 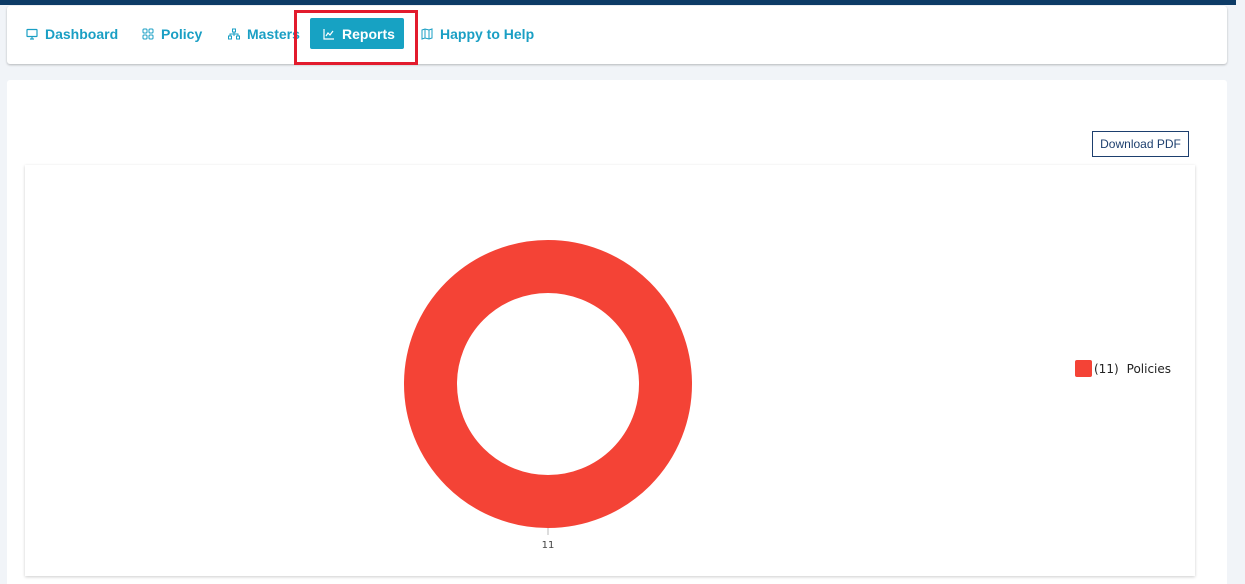 I want to click on nav-dashboard: Dashboard, so click(x=71, y=33).